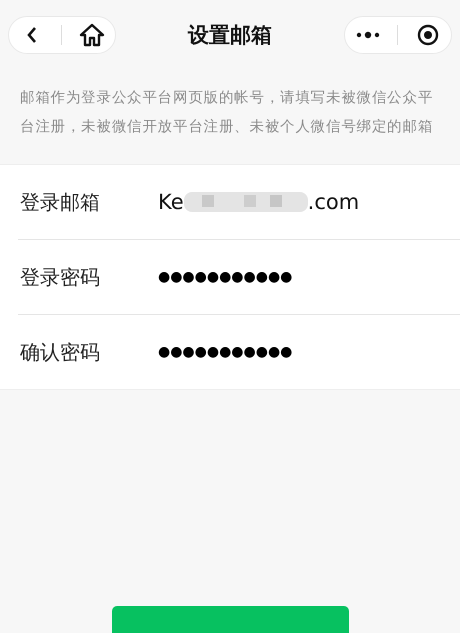  What do you see at coordinates (368, 35) in the screenshot?
I see `more-icon` at bounding box center [368, 35].